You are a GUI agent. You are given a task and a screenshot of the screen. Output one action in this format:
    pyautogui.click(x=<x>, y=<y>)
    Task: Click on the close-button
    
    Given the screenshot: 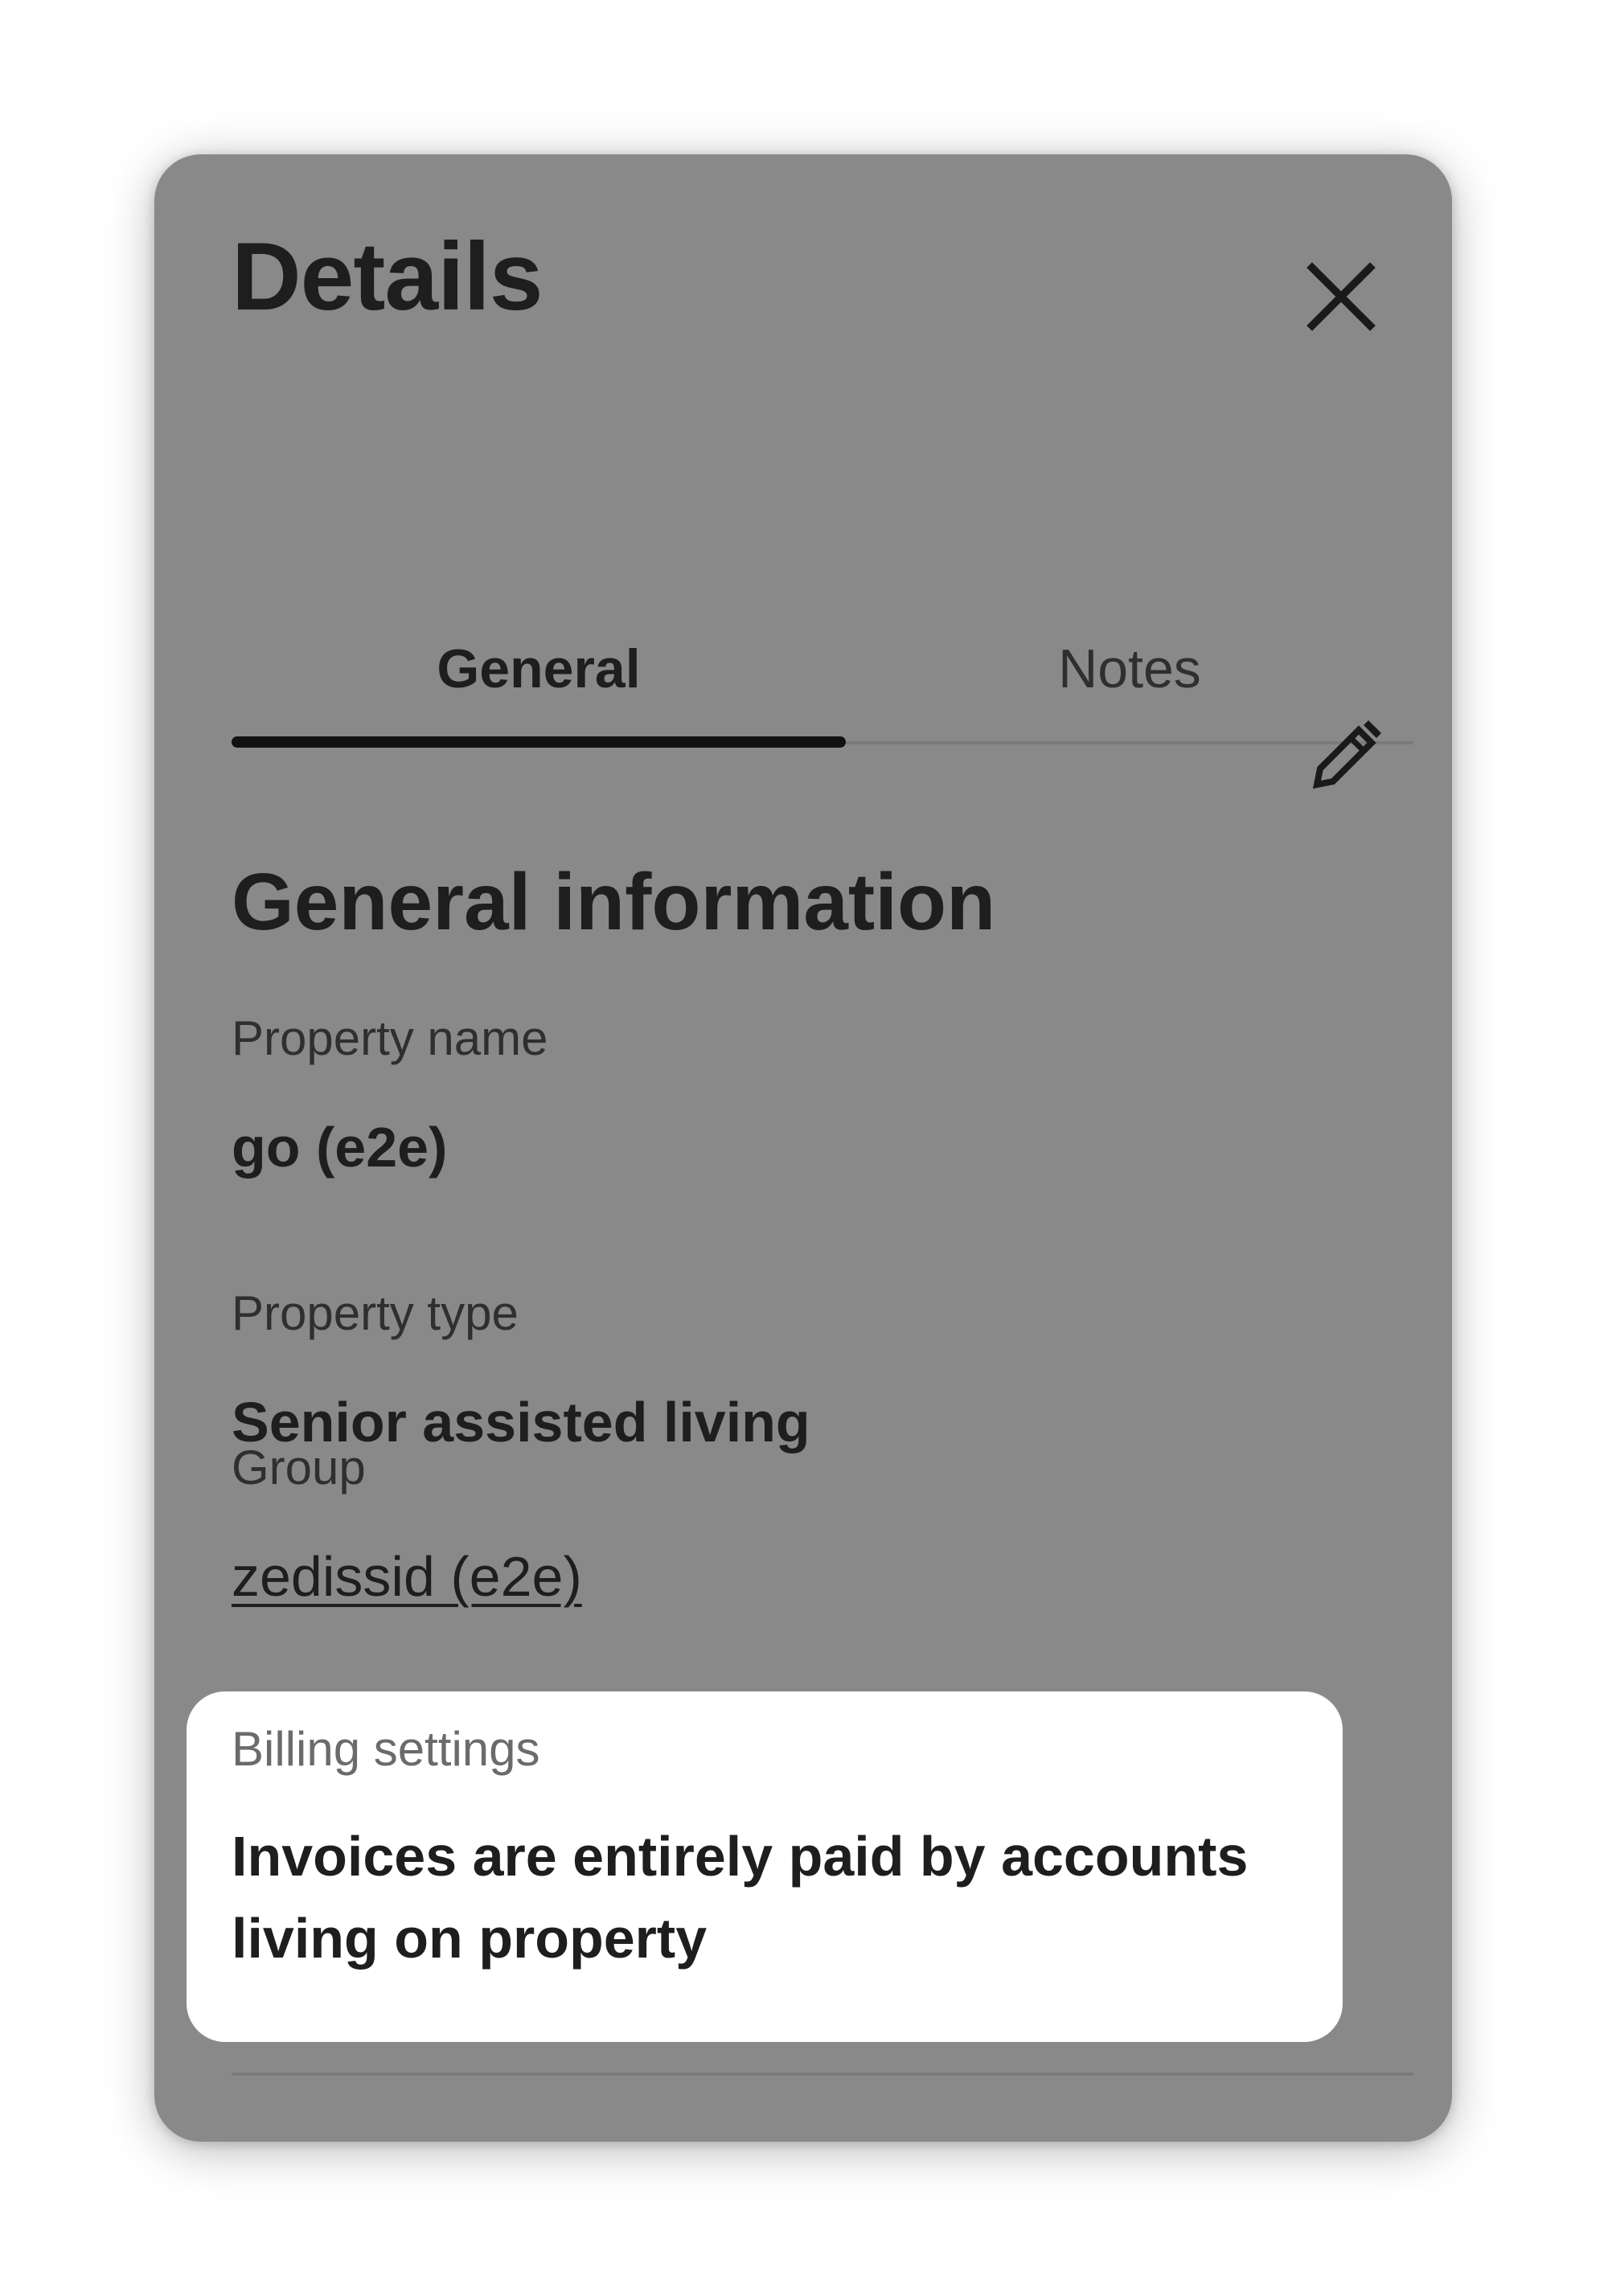 What is the action you would take?
    pyautogui.click(x=1341, y=296)
    